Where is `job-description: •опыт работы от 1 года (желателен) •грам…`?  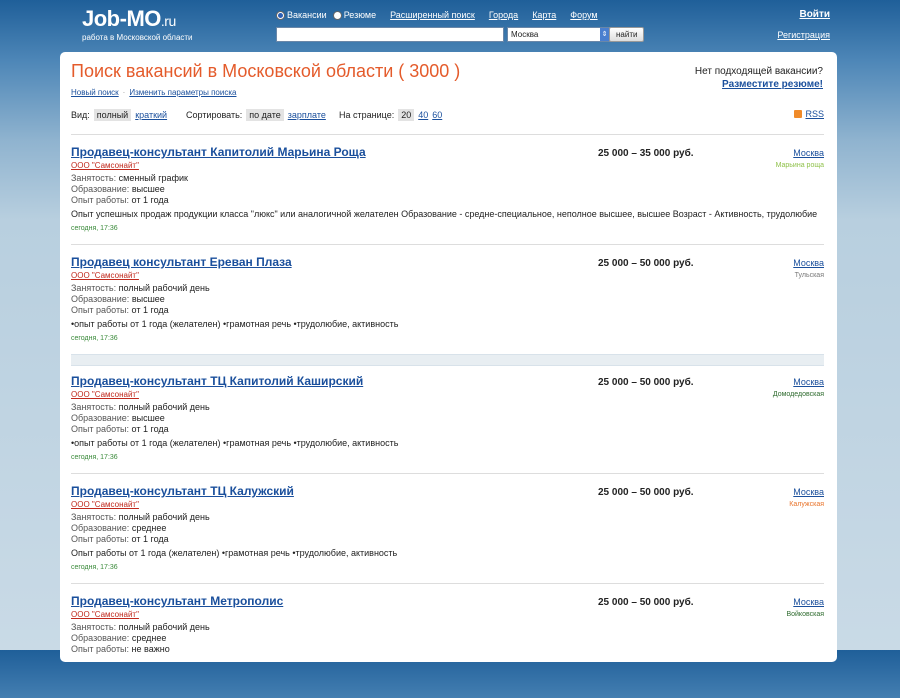
job-description: •опыт работы от 1 года (желателен) •грам… is located at coordinates (235, 324).